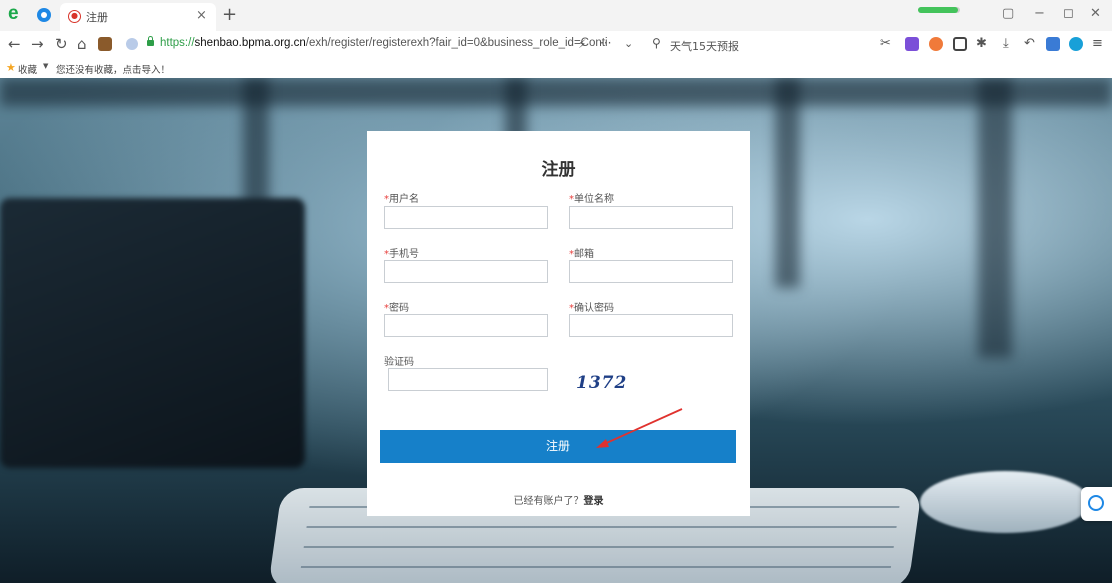 The image size is (1112, 583). What do you see at coordinates (466, 217) in the screenshot?
I see `username-input` at bounding box center [466, 217].